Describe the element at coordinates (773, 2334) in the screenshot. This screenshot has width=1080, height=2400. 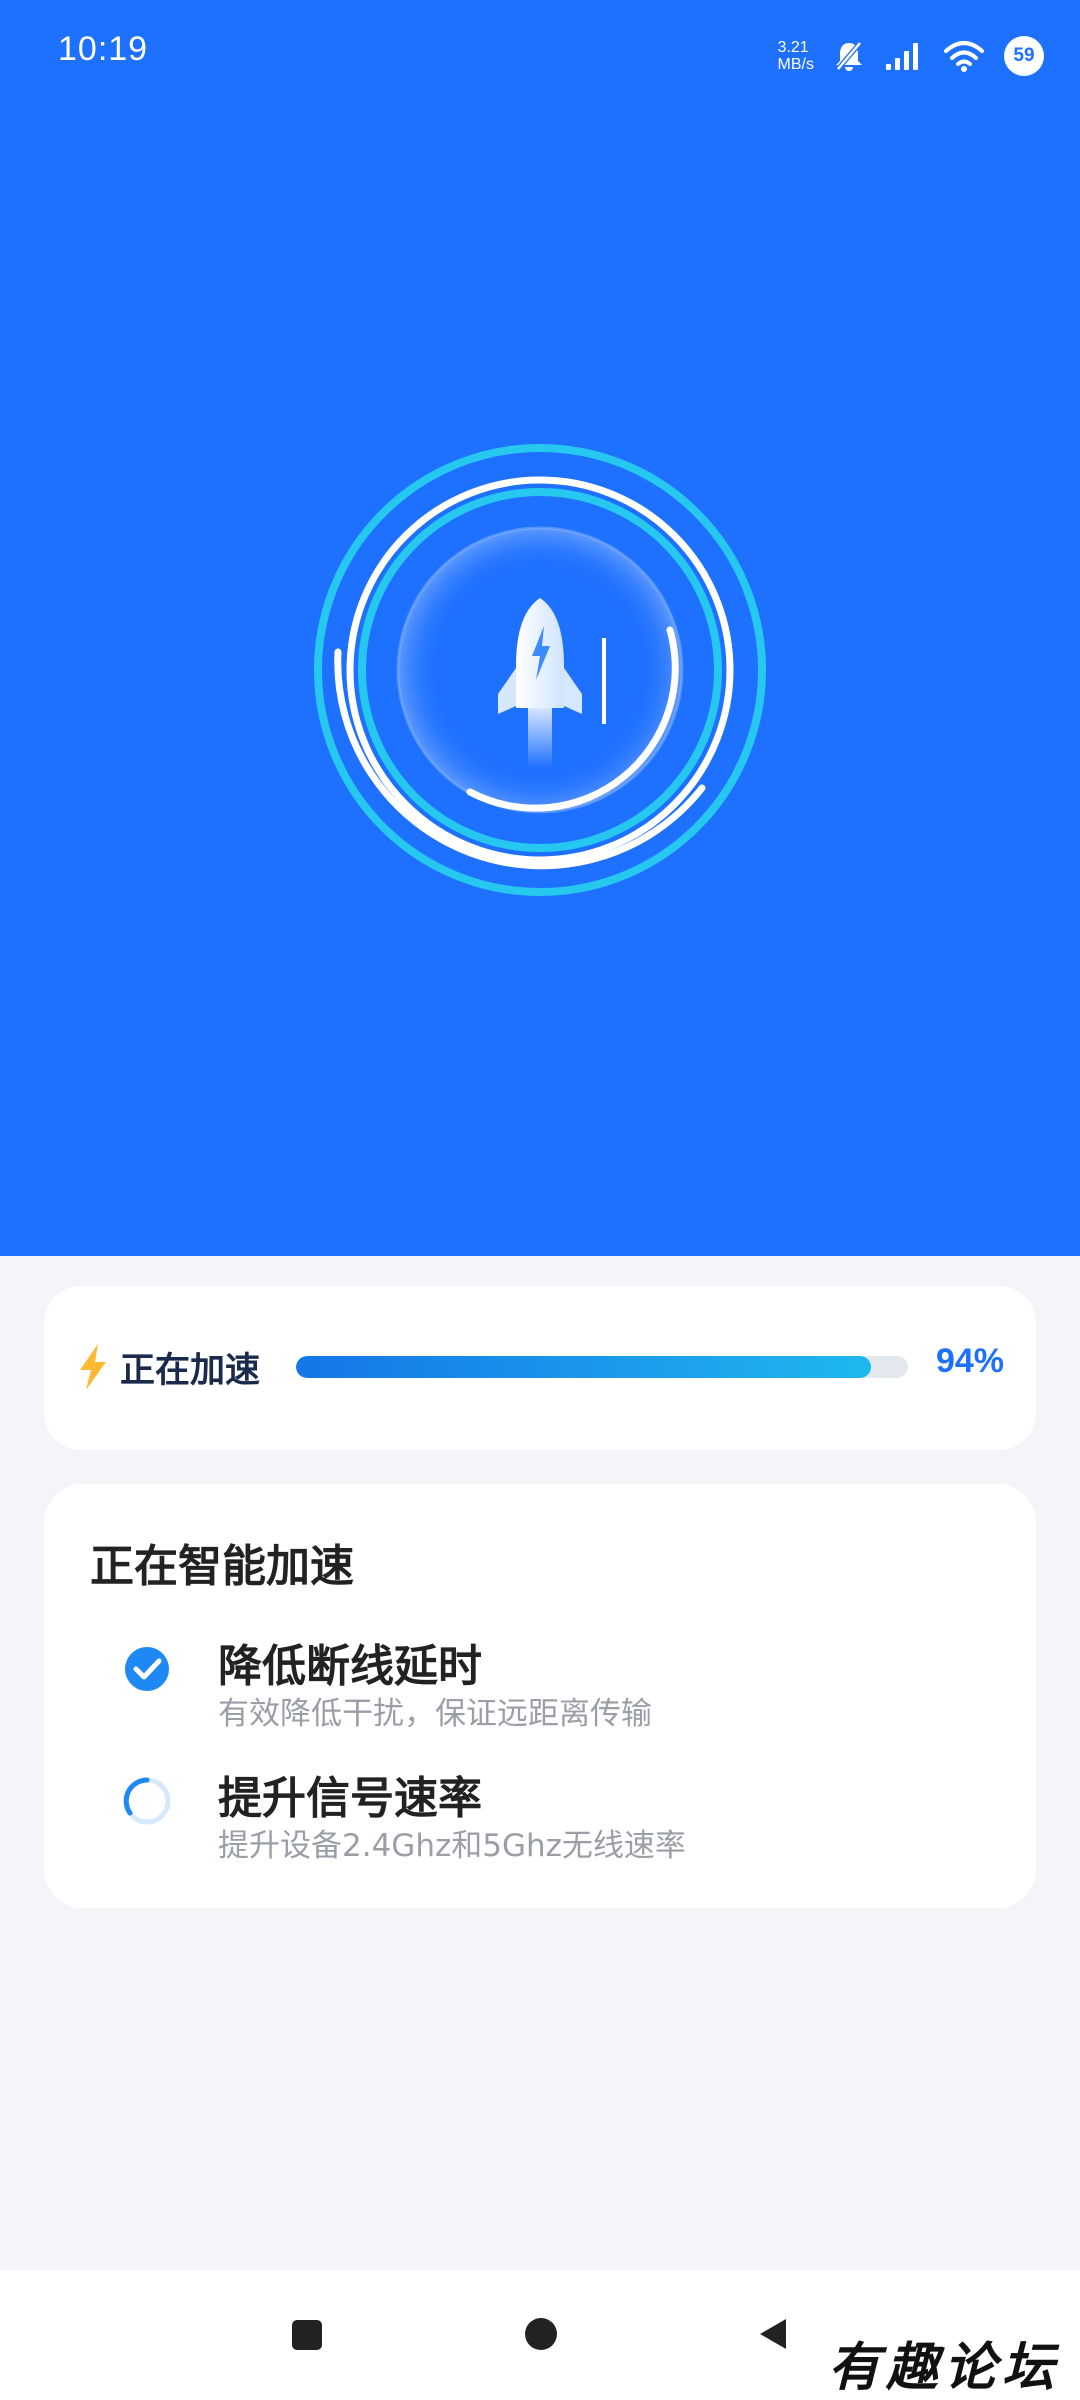
I see `back-triangle-icon` at that location.